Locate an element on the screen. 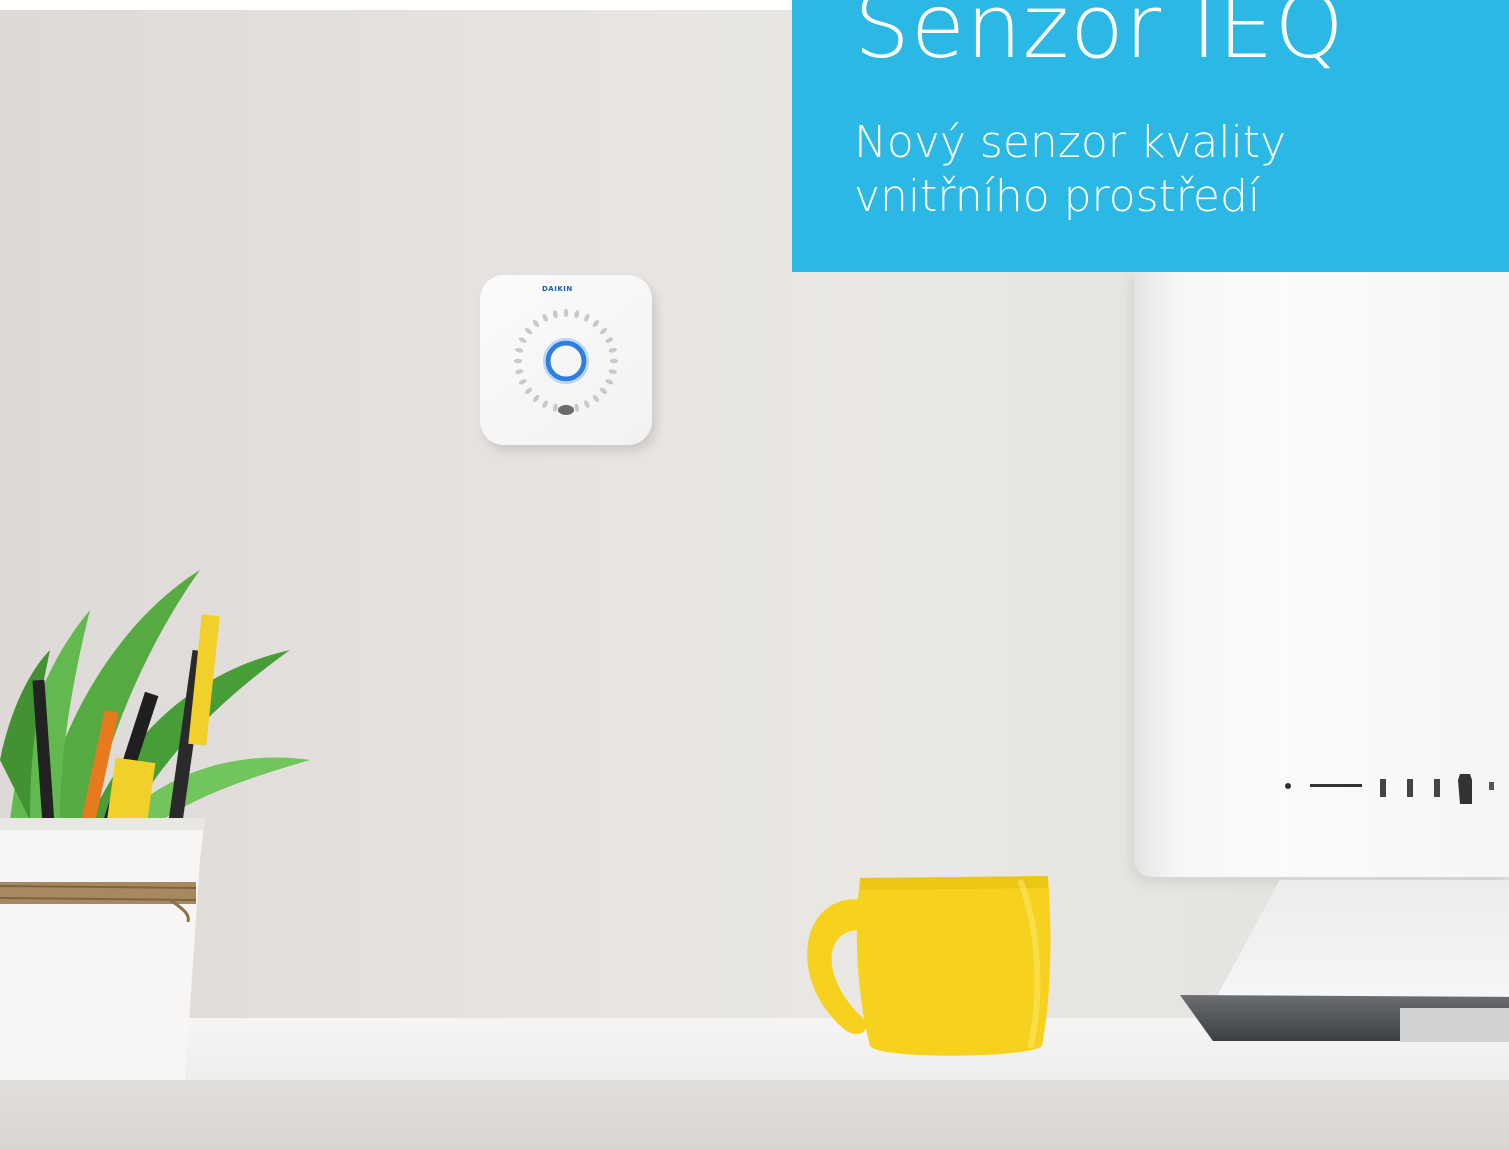 The width and height of the screenshot is (1509, 1149). yellow-mug is located at coordinates (929, 966).